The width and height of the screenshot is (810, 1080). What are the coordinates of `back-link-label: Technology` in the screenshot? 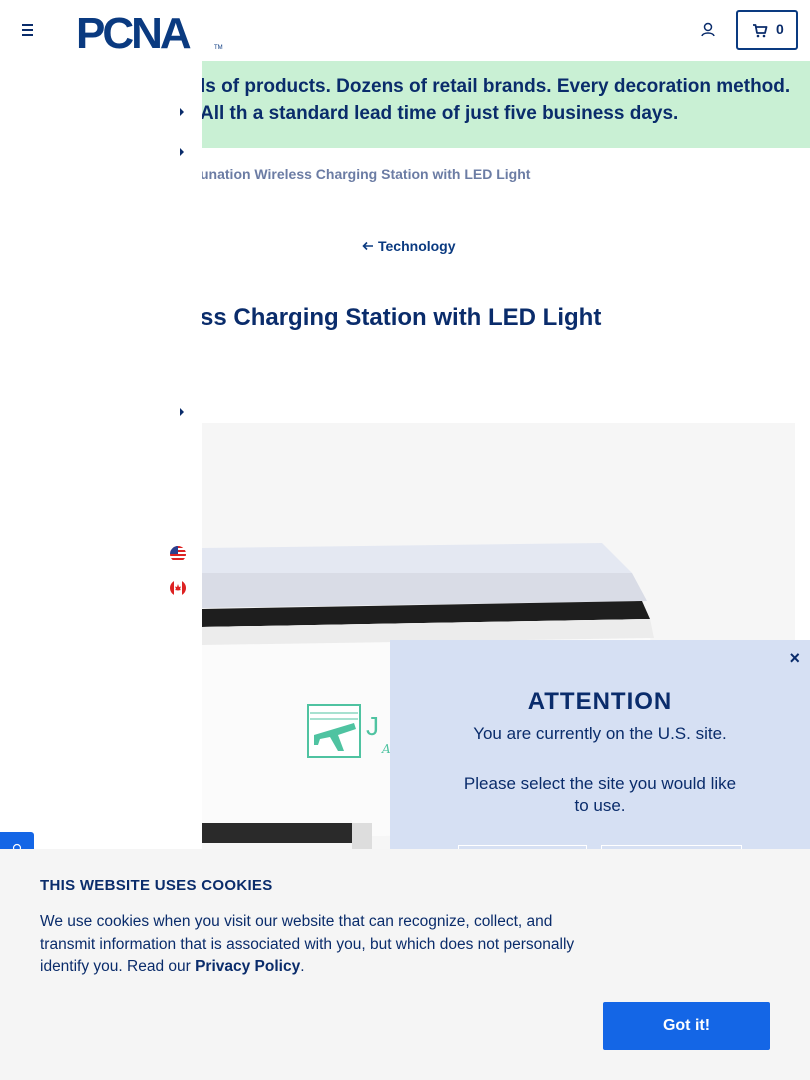 It's located at (417, 246).